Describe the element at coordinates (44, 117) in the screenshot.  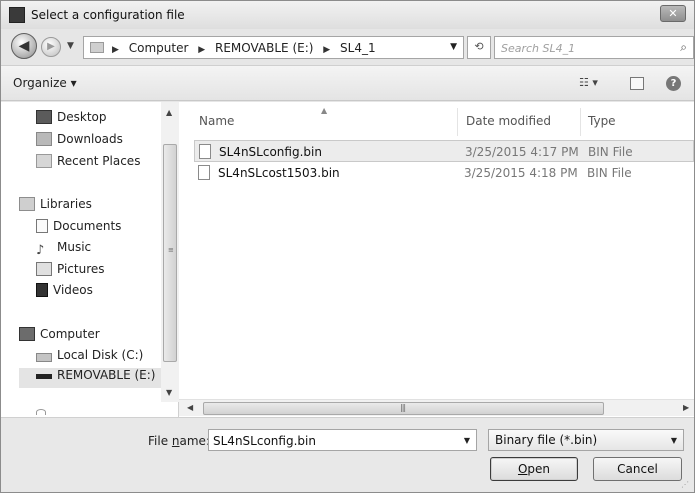
I see `desktop-icon` at that location.